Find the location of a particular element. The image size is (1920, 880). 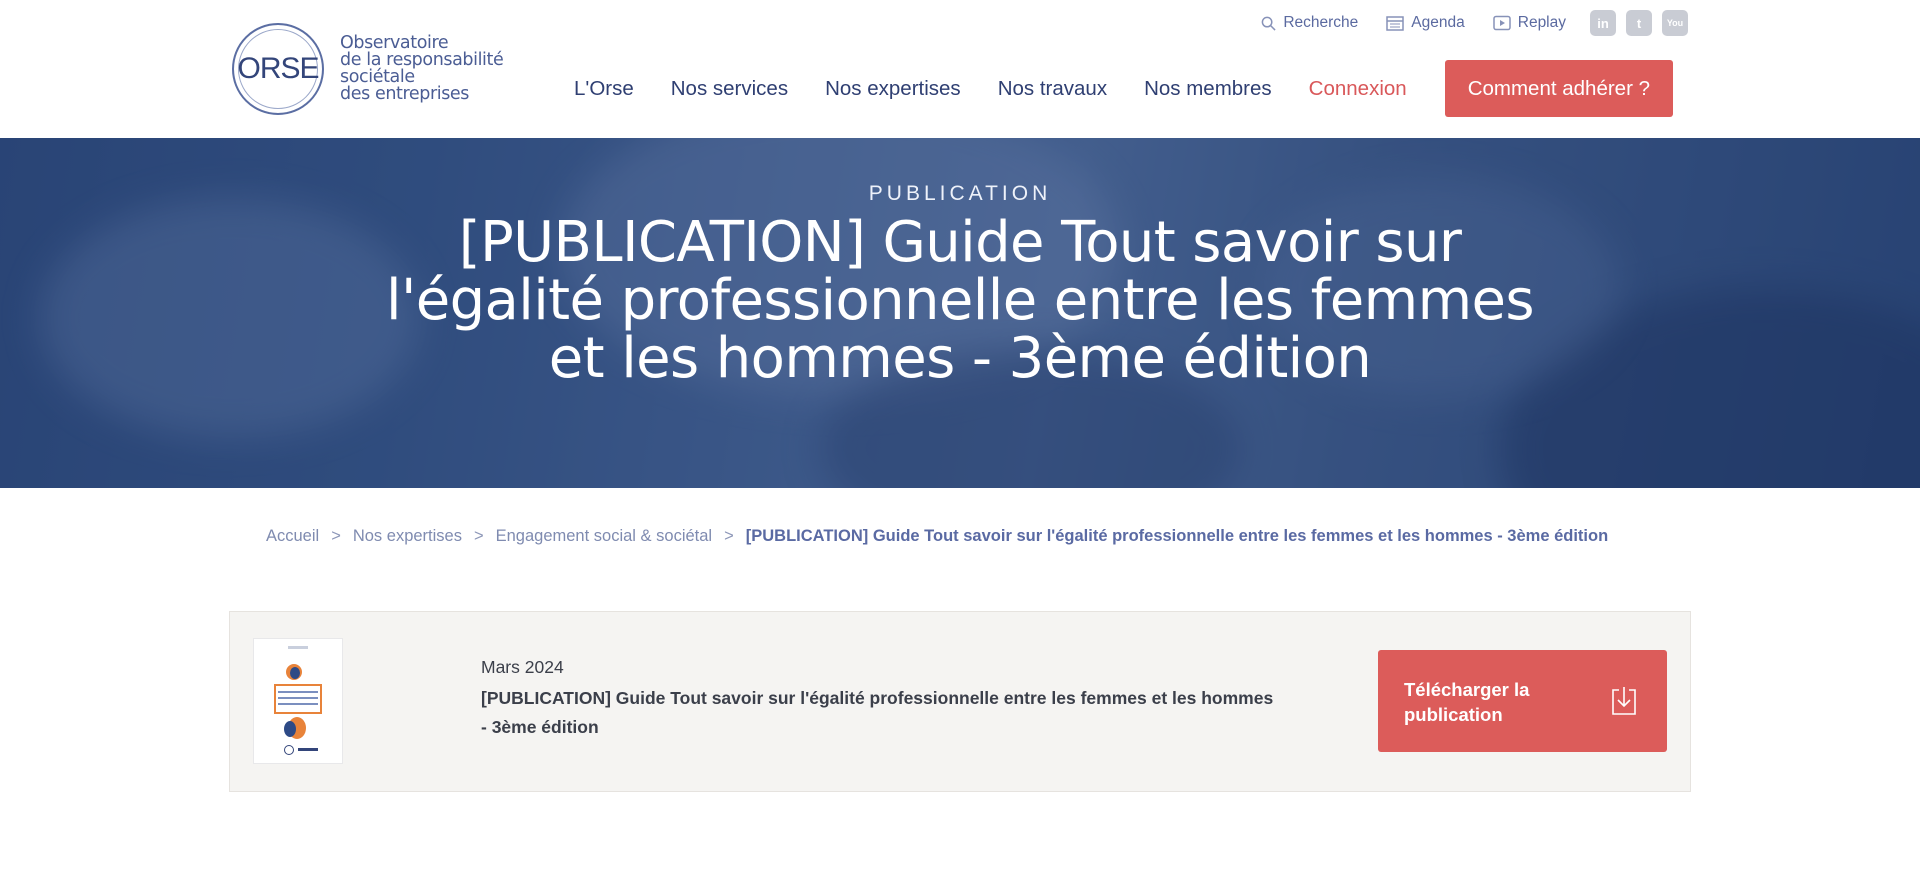

breadcrumb-item-accueil: Accueil is located at coordinates (292, 536).